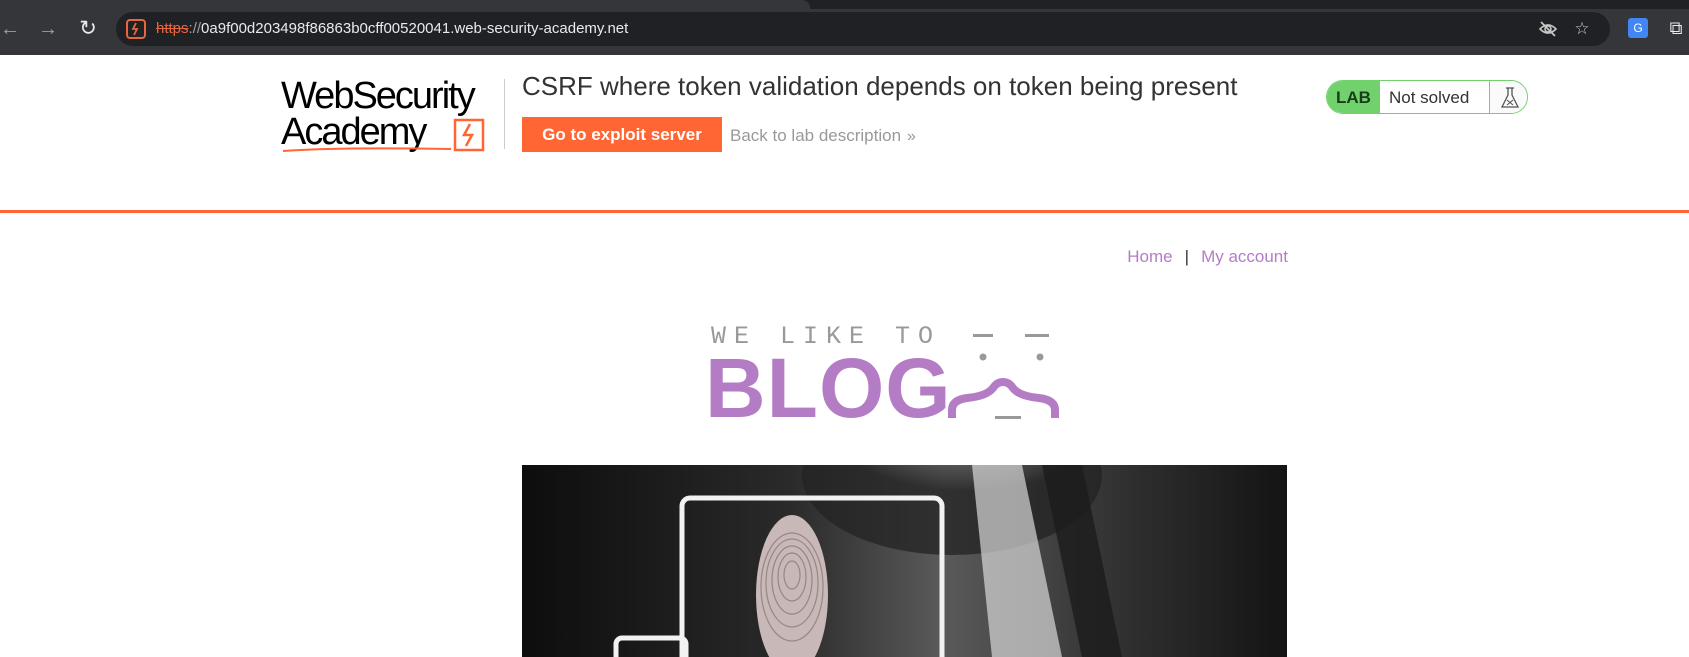 The width and height of the screenshot is (1689, 657). What do you see at coordinates (1638, 28) in the screenshot?
I see `translate-icon: G` at bounding box center [1638, 28].